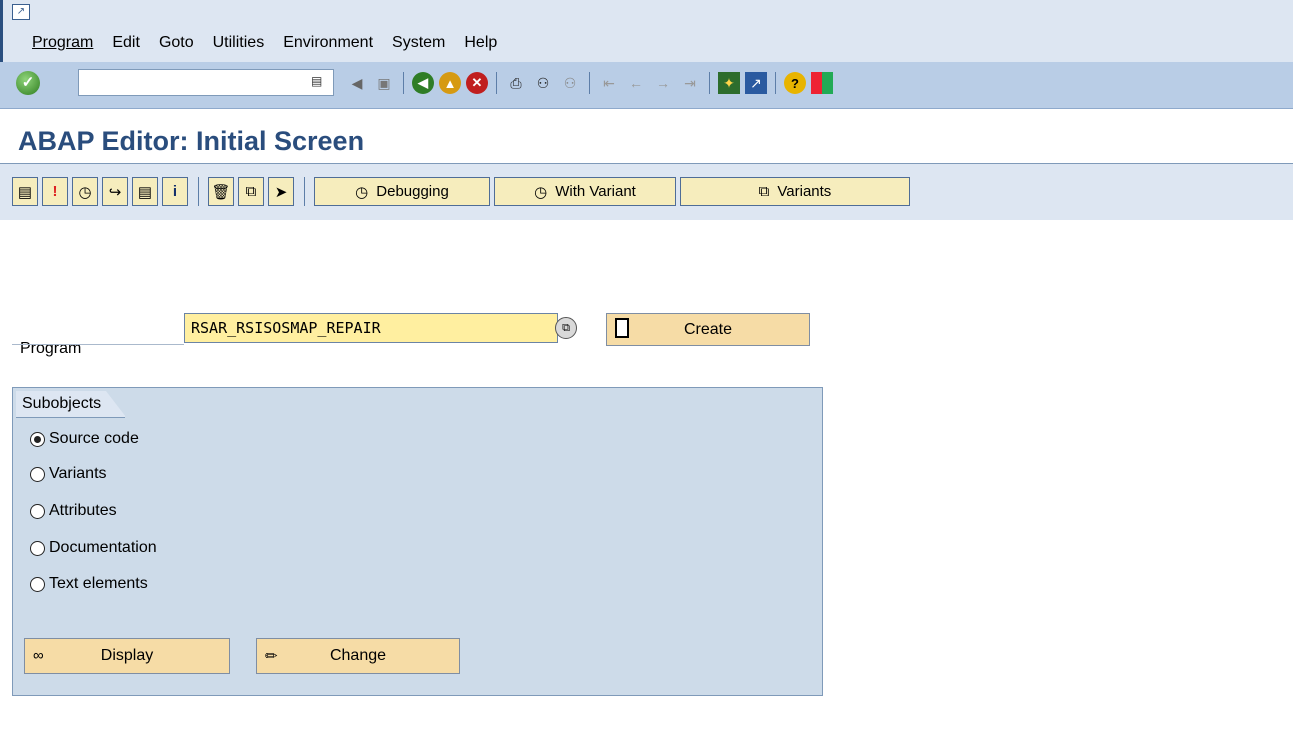 This screenshot has height=740, width=1293. Describe the element at coordinates (609, 83) in the screenshot. I see `first-page-icon: ⇤` at that location.